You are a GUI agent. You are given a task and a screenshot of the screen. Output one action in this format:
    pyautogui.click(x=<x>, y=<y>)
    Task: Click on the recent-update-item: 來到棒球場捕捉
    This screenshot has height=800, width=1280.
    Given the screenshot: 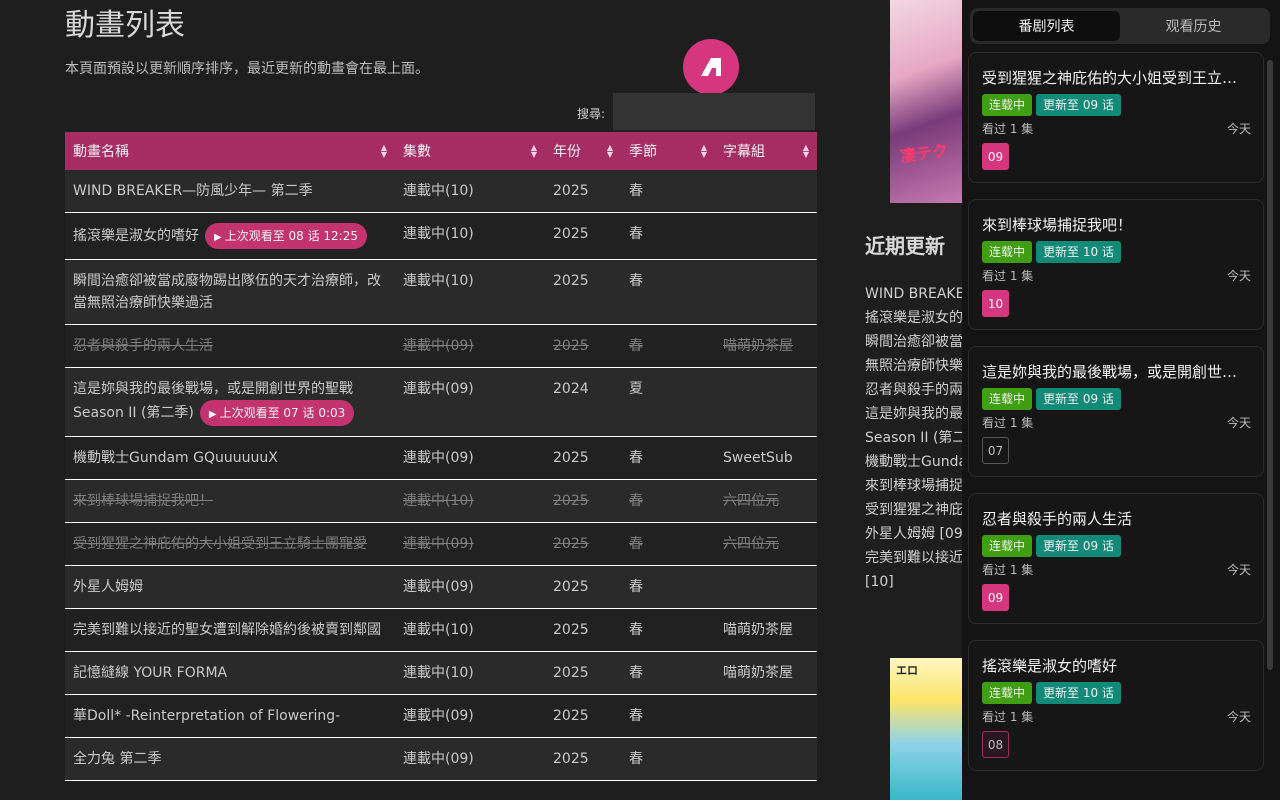 What is the action you would take?
    pyautogui.click(x=915, y=486)
    